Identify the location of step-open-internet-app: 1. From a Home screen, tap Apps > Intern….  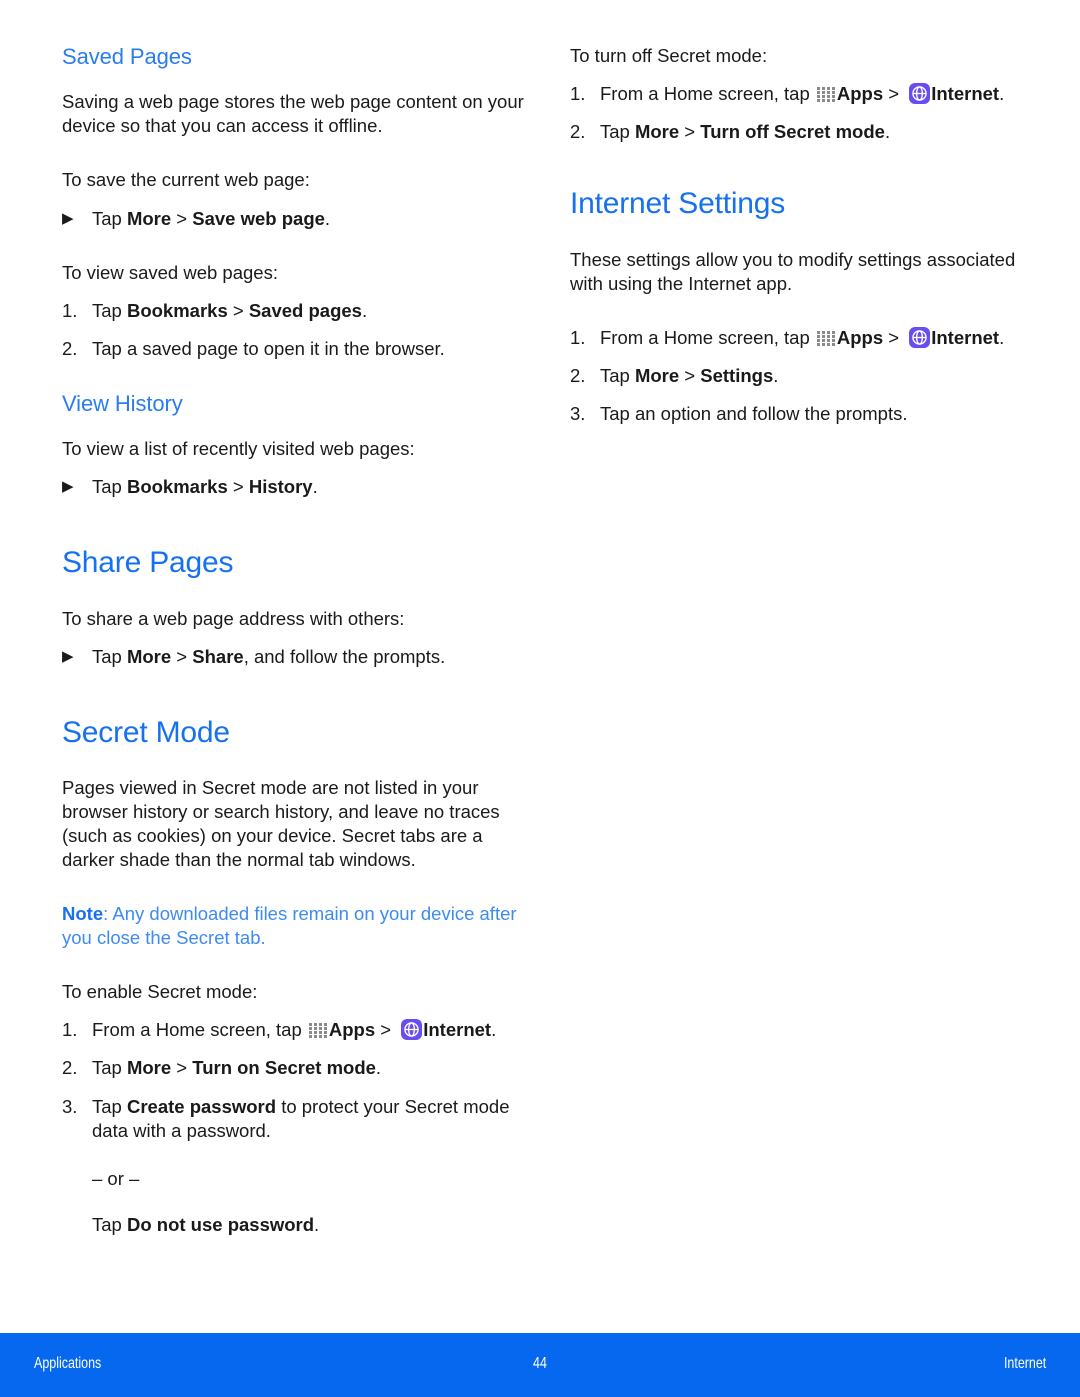
(297, 1030).